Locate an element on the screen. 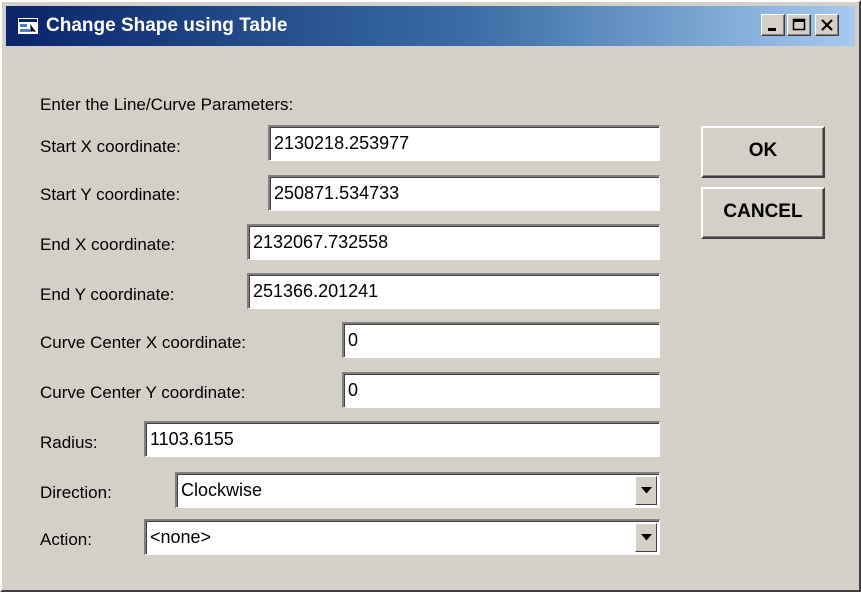 This screenshot has width=861, height=592. radius-label: Radius: is located at coordinates (69, 442).